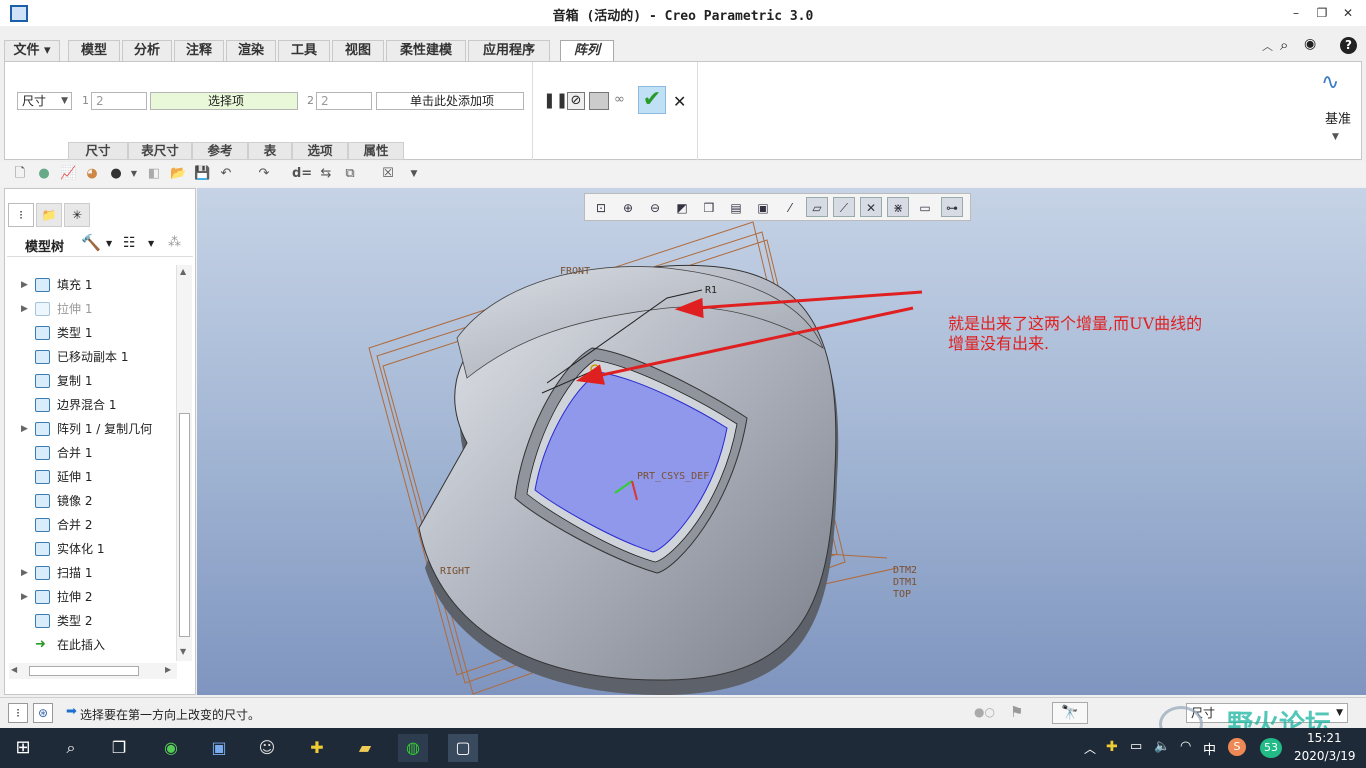 The width and height of the screenshot is (1366, 768). What do you see at coordinates (84, 671) in the screenshot?
I see `scroll-thumb-h` at bounding box center [84, 671].